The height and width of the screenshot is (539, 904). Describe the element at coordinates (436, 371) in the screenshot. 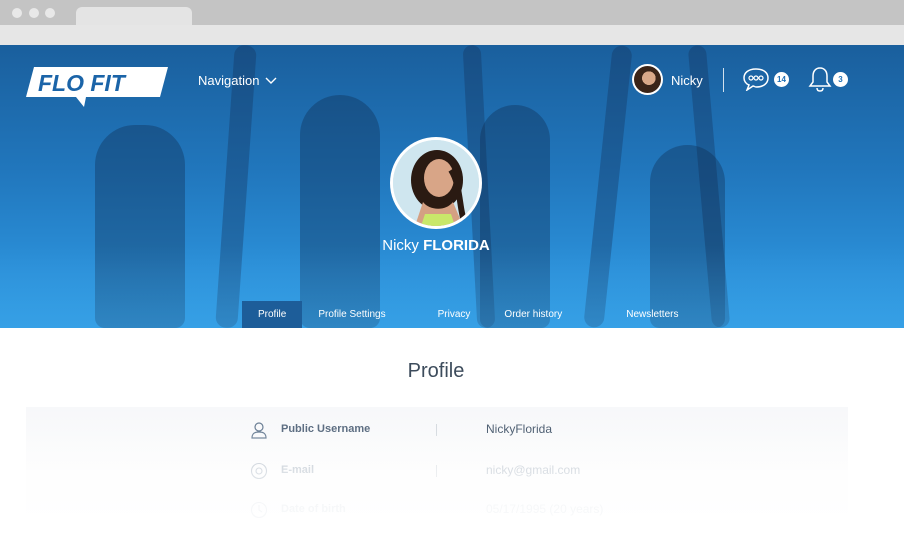

I see `page-title: Profile` at that location.